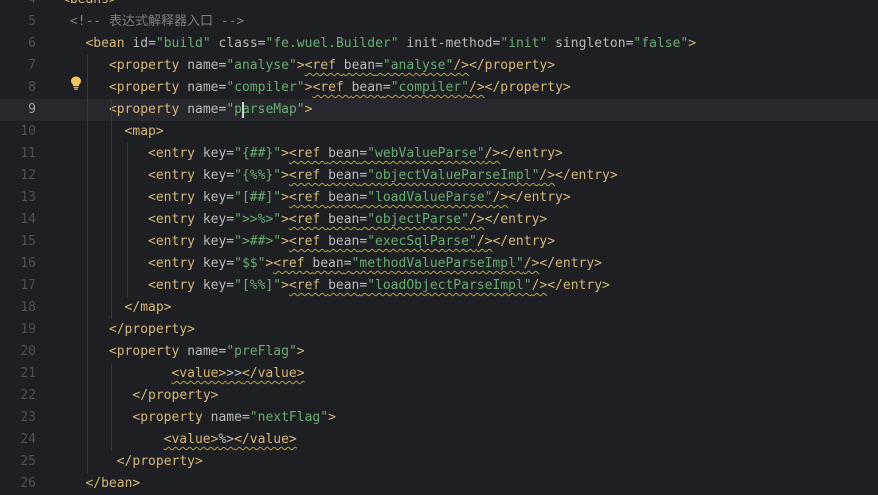  I want to click on code-line: 25 </property>, so click(439, 462).